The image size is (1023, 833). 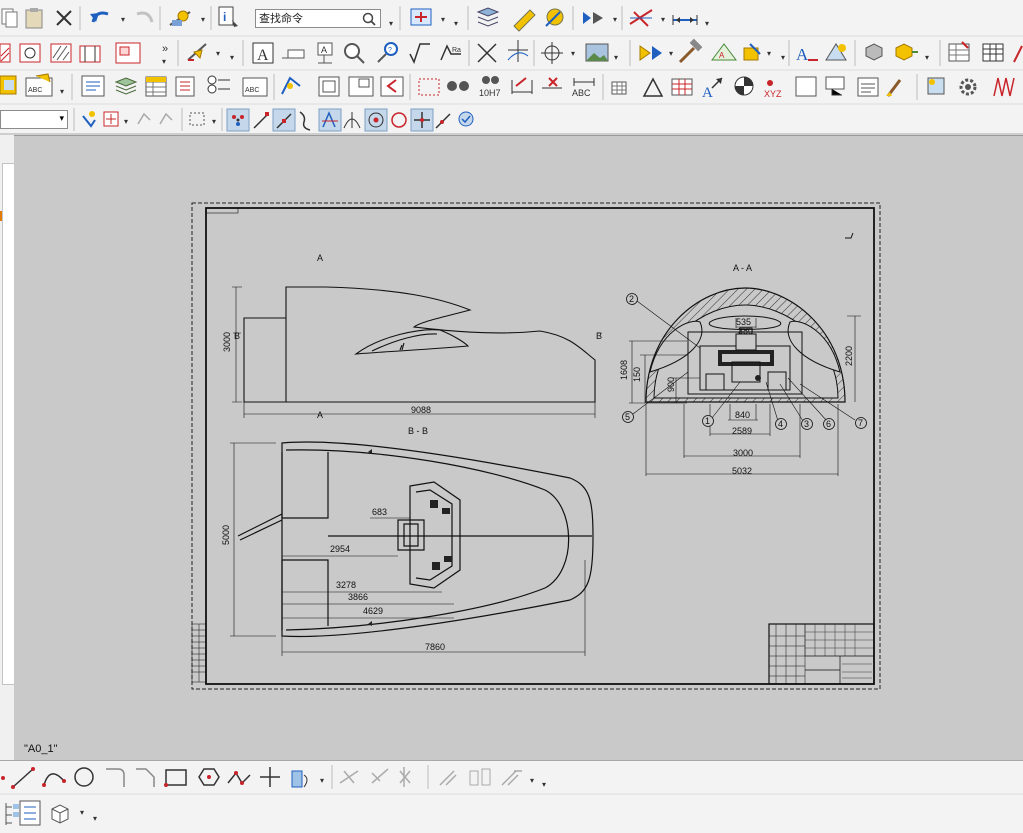 I want to click on side-length-dim: 9088, so click(x=421, y=410).